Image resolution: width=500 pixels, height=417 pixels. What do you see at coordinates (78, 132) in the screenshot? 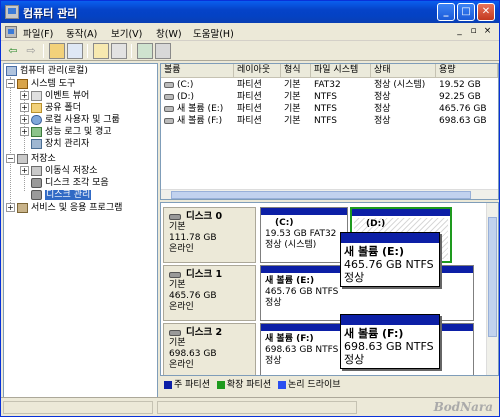
I see `tree-item-label: 성능 로그 및 경고` at bounding box center [78, 132].